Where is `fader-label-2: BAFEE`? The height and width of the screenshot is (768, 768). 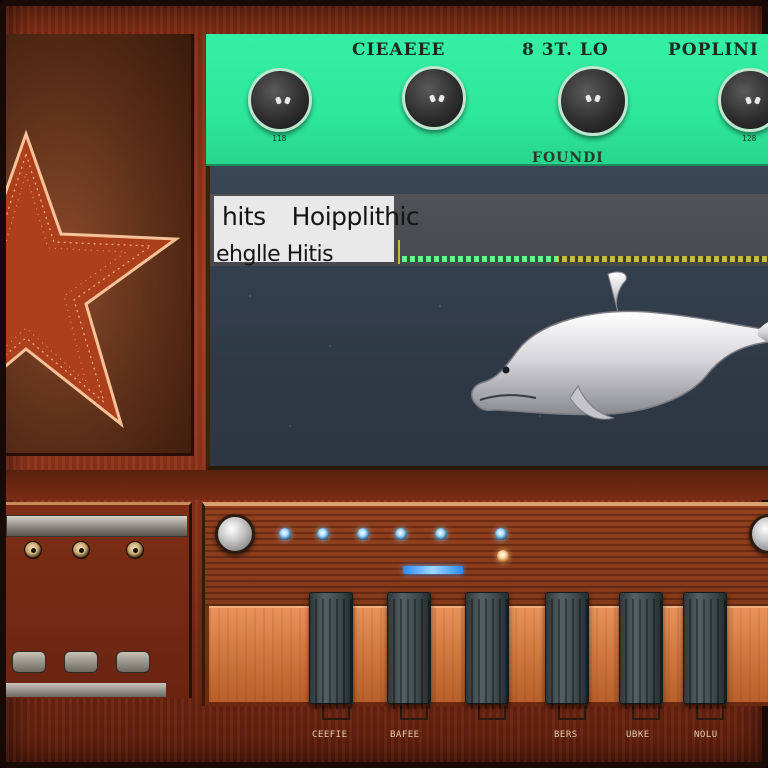 fader-label-2: BAFEE is located at coordinates (405, 735).